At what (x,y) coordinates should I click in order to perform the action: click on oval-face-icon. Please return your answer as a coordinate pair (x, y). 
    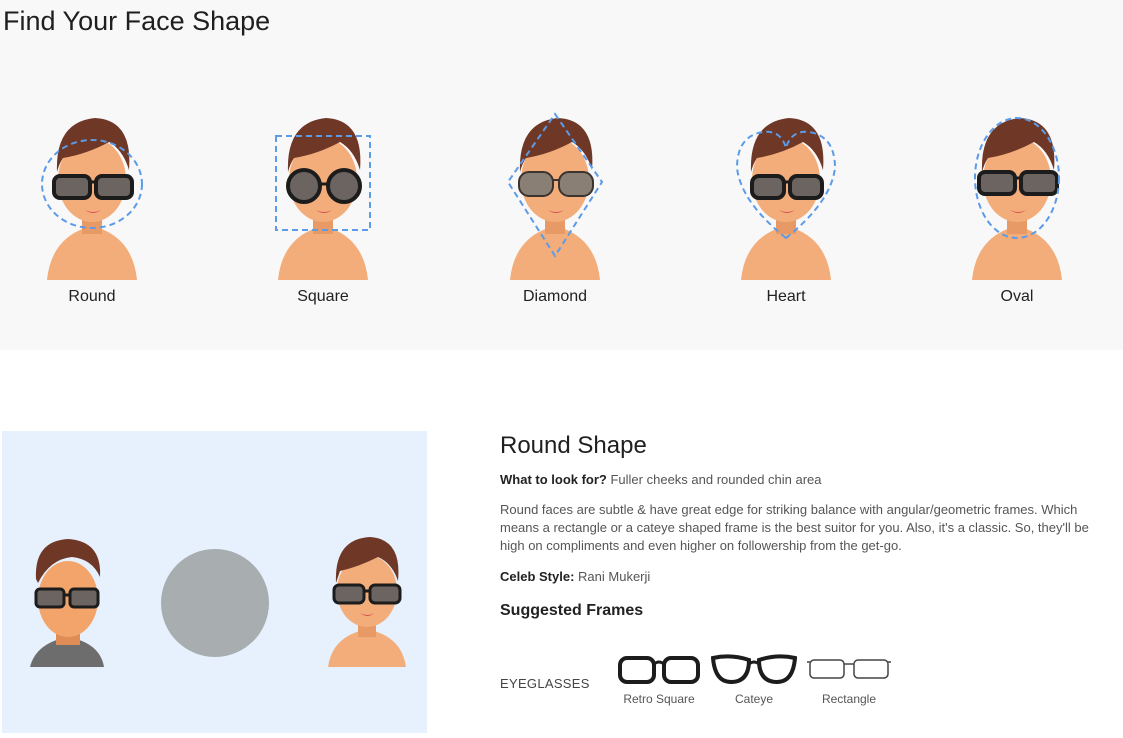
    Looking at the image, I should click on (1017, 198).